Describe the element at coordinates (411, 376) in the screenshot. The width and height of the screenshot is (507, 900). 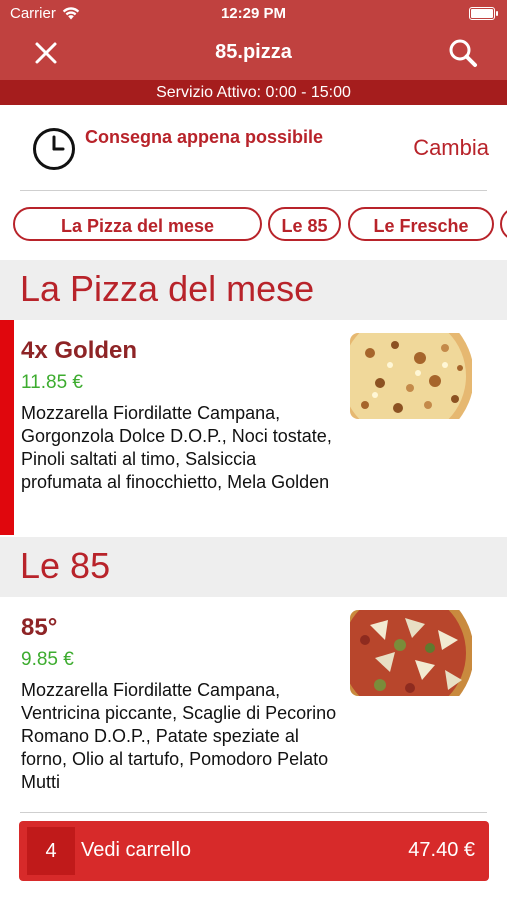
I see `pizza-golden-image` at that location.